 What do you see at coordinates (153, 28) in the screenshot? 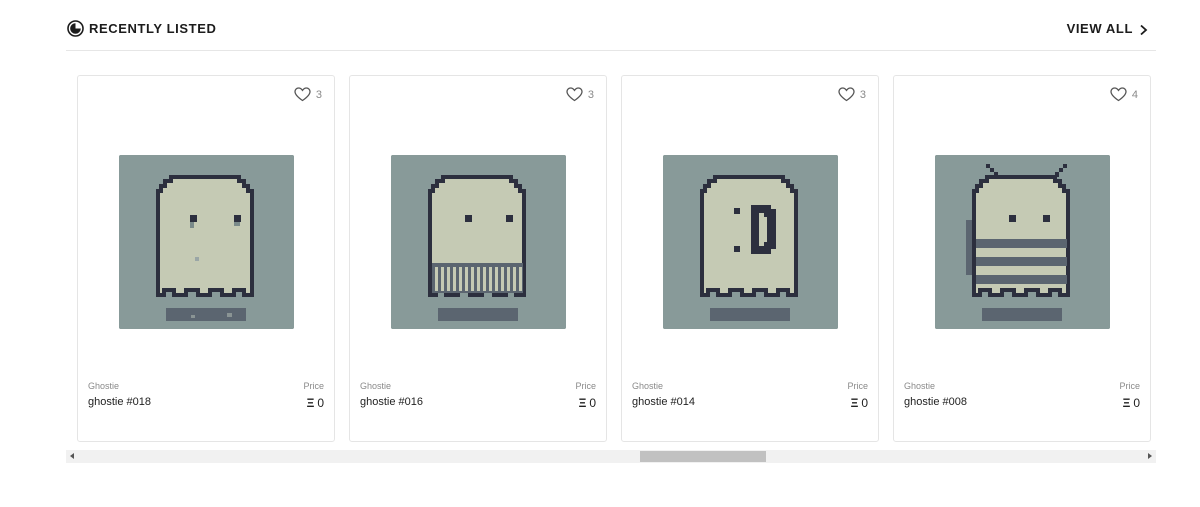
I see `section-title: RECENTLY LISTED` at bounding box center [153, 28].